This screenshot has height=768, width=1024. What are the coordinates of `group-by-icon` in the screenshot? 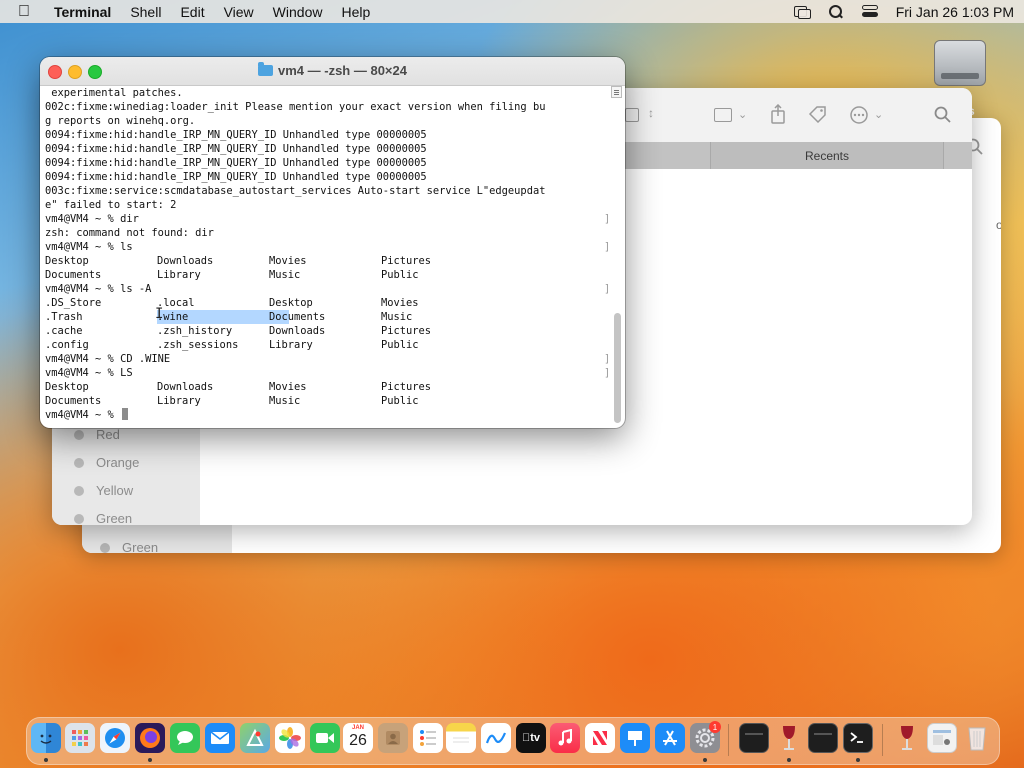 It's located at (723, 115).